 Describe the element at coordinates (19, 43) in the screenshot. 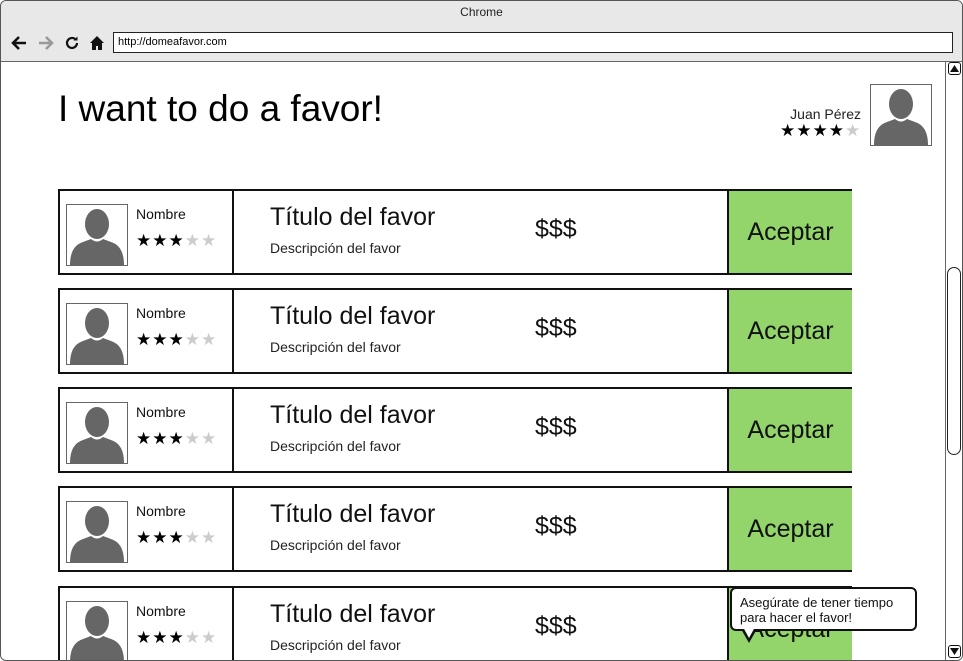

I see `back-arrow-icon` at that location.